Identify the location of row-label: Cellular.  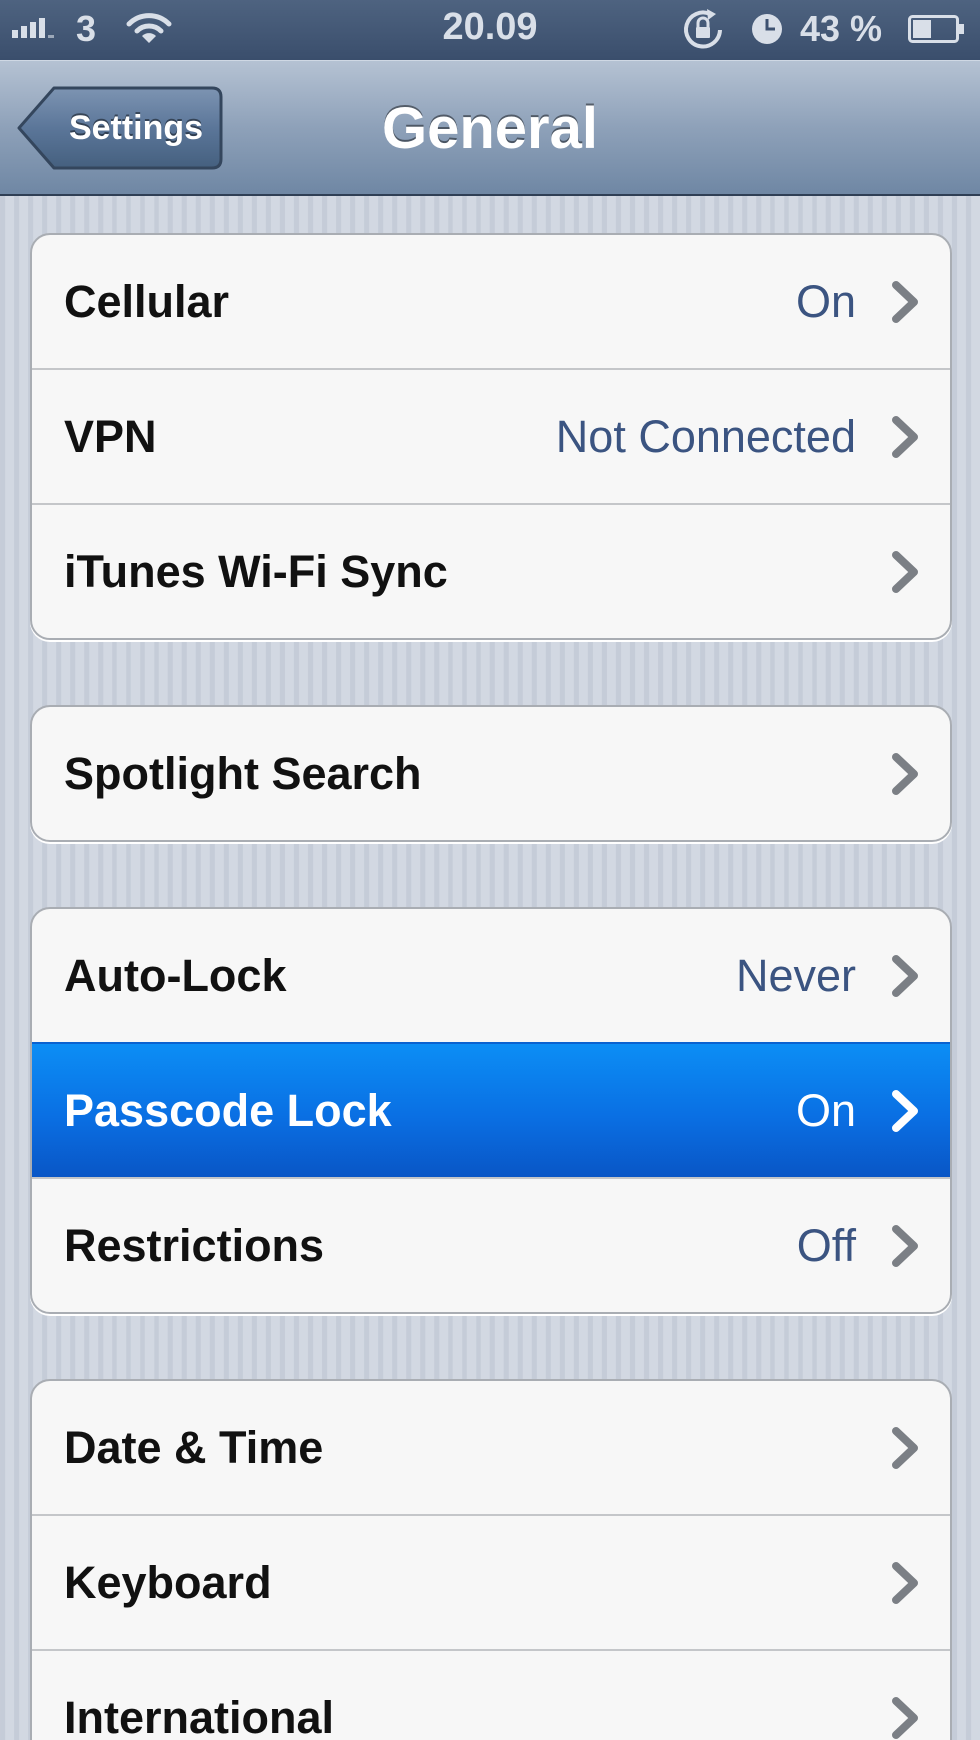
(147, 301).